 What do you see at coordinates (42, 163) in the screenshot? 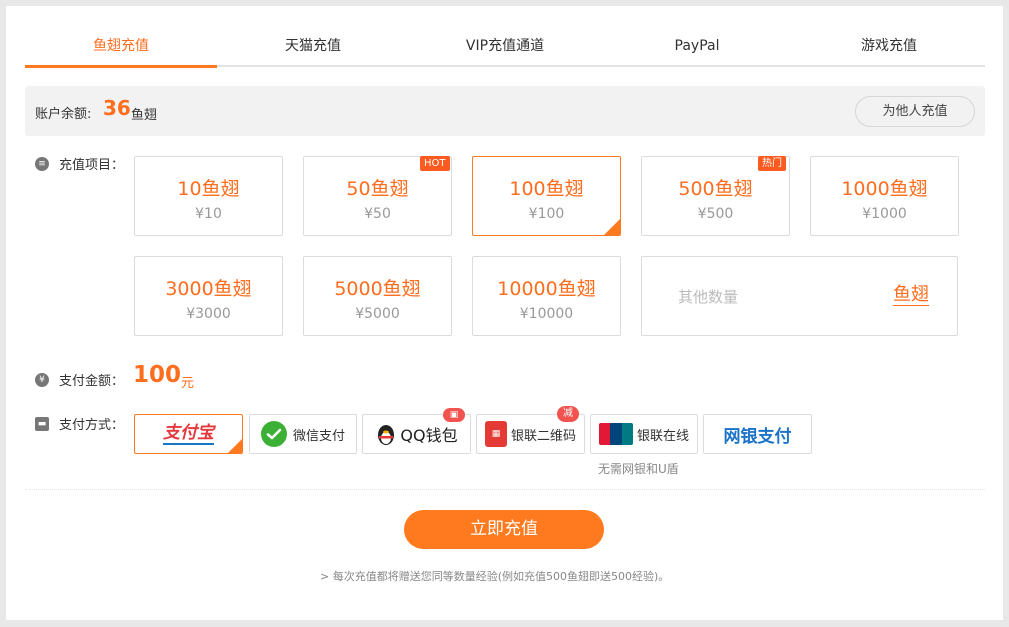
I see `layers-icon: ≡` at bounding box center [42, 163].